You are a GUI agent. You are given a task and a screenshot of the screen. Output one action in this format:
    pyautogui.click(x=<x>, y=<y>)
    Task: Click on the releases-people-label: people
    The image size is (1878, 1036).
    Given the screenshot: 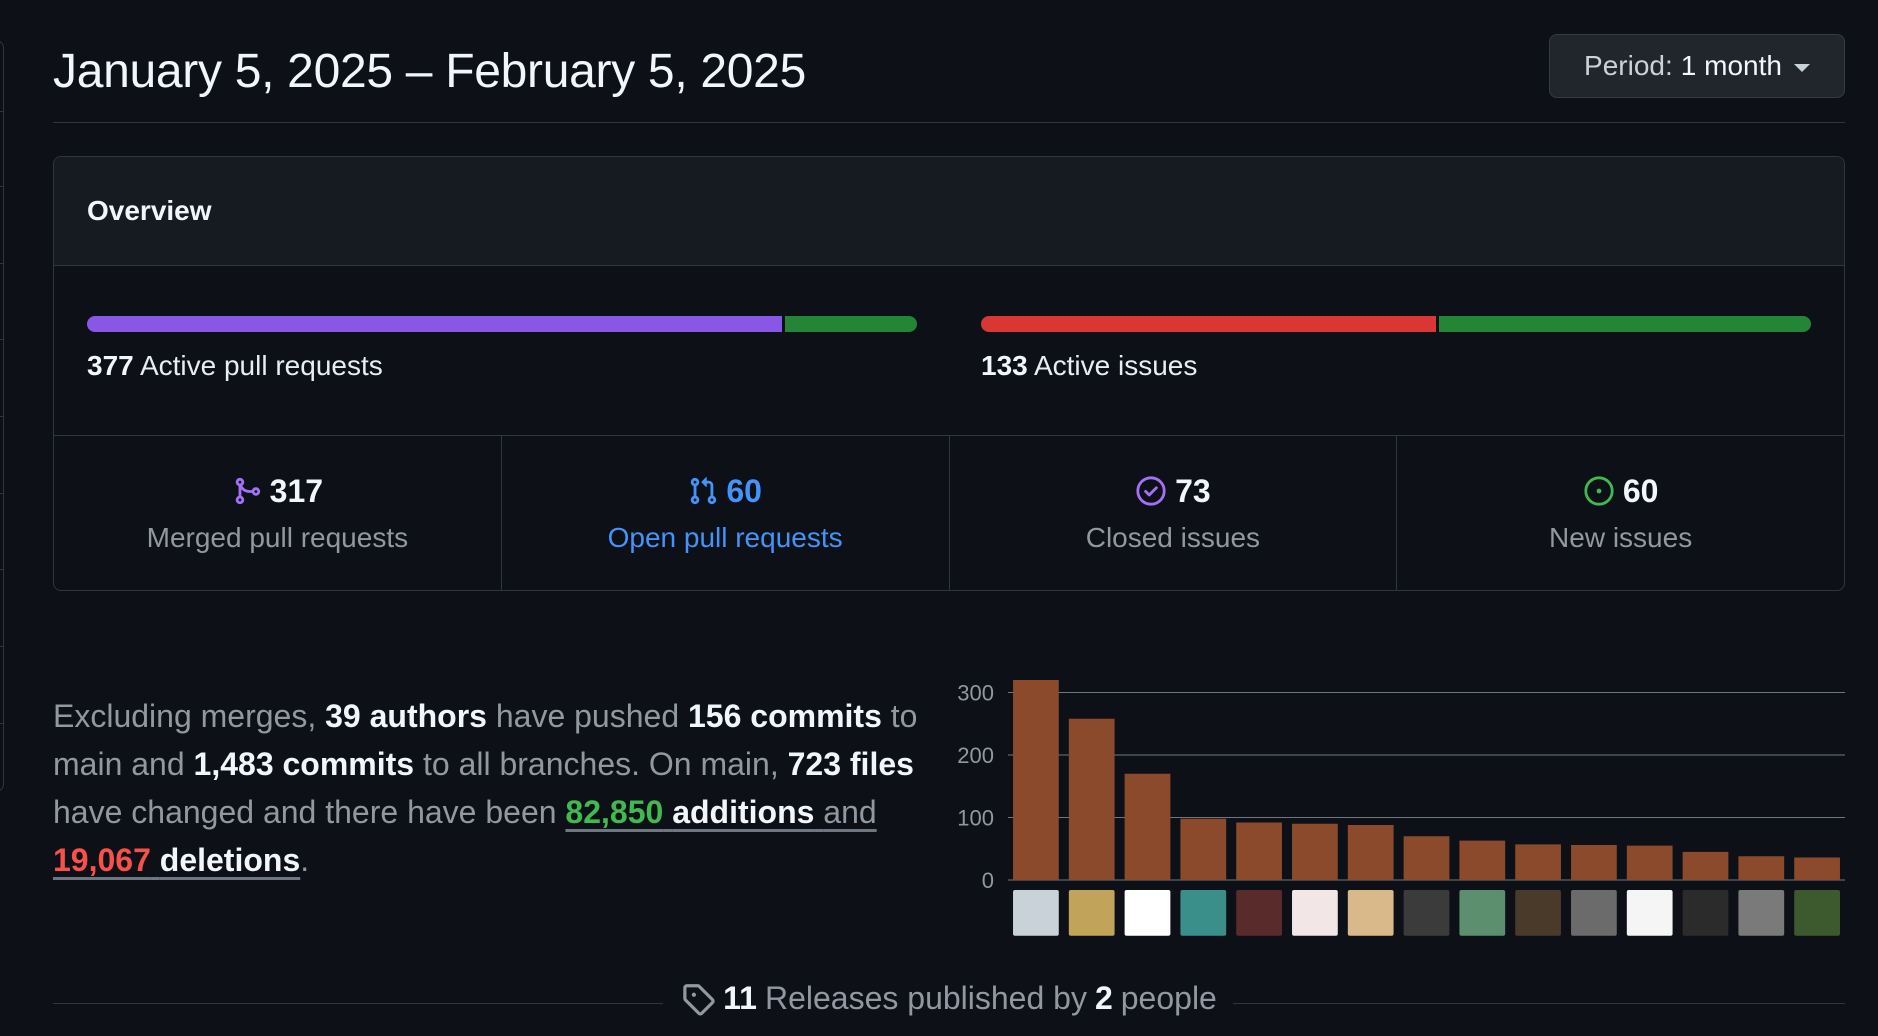 What is the action you would take?
    pyautogui.click(x=1168, y=998)
    